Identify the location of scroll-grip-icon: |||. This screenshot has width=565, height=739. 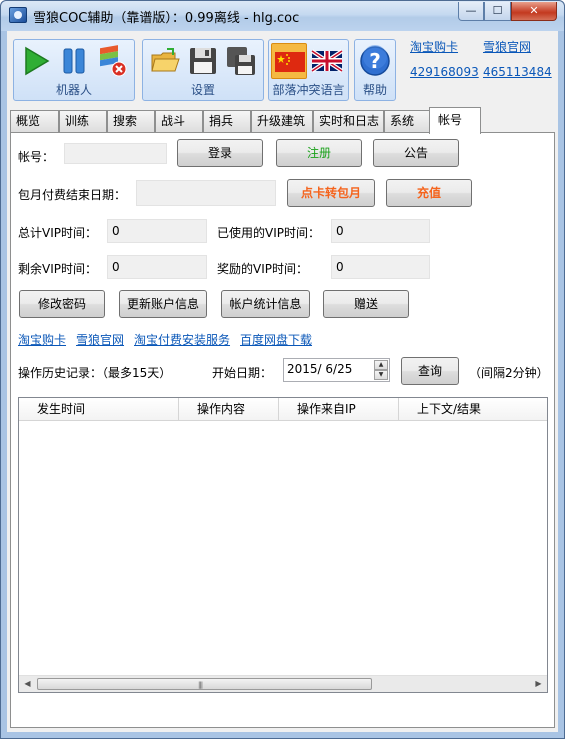
(200, 685).